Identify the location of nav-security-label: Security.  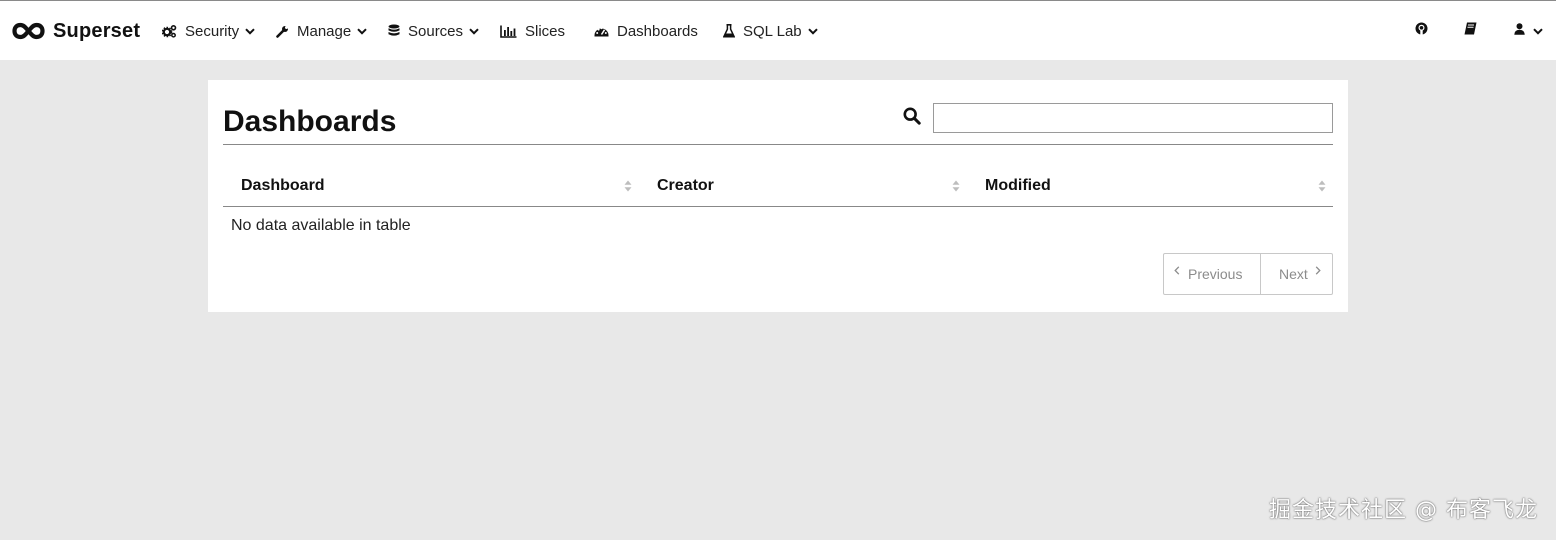
(212, 31).